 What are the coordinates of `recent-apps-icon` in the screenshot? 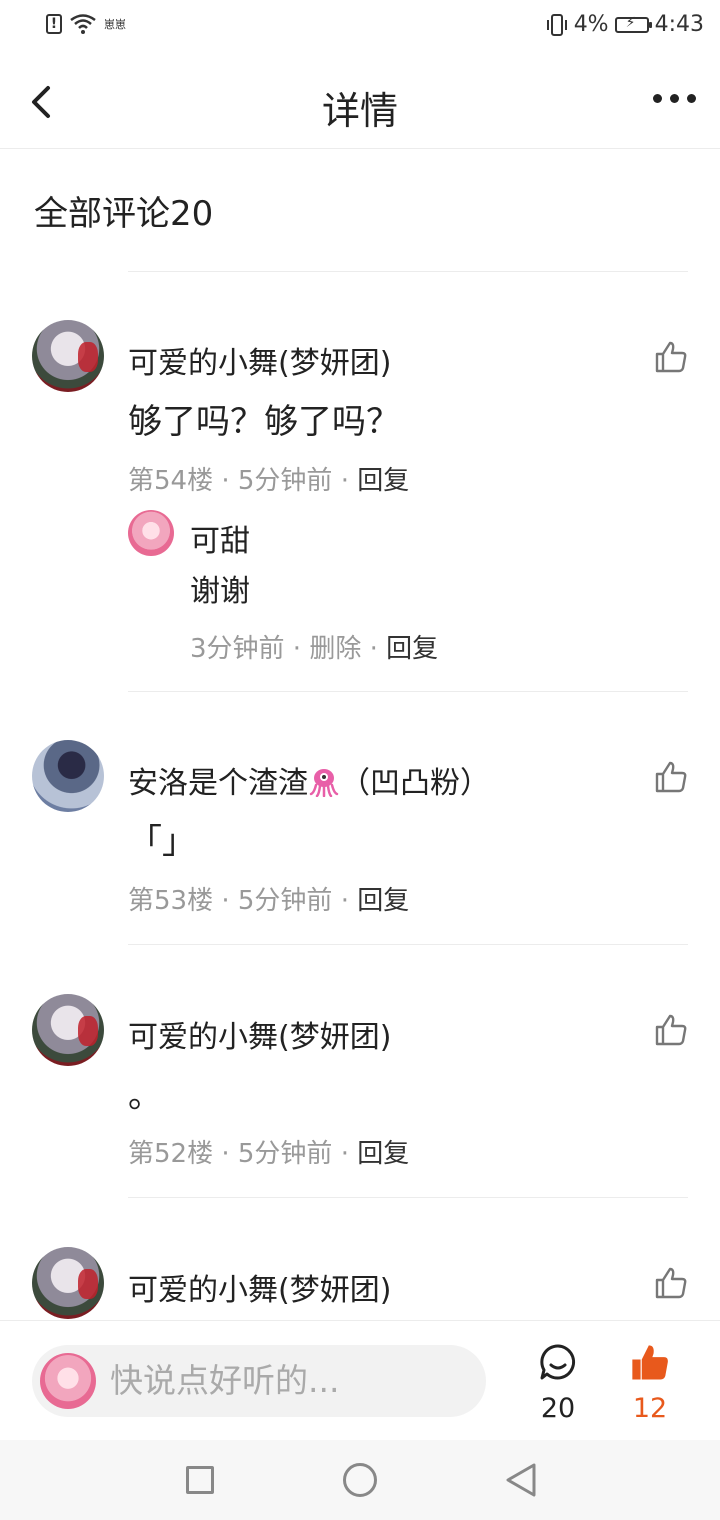 It's located at (200, 1480).